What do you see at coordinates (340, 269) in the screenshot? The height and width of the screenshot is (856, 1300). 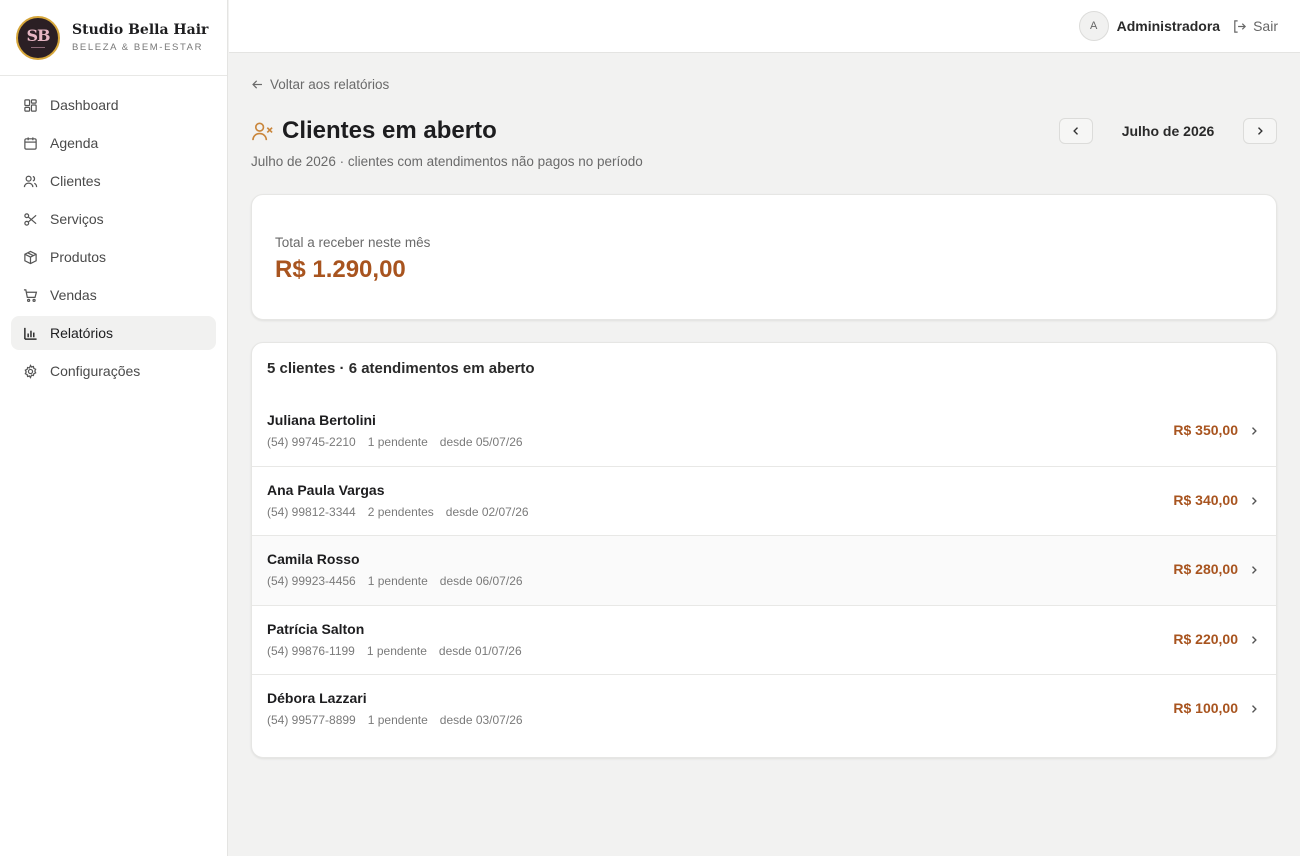 I see `summary-total-value: R$ 1.290,00` at bounding box center [340, 269].